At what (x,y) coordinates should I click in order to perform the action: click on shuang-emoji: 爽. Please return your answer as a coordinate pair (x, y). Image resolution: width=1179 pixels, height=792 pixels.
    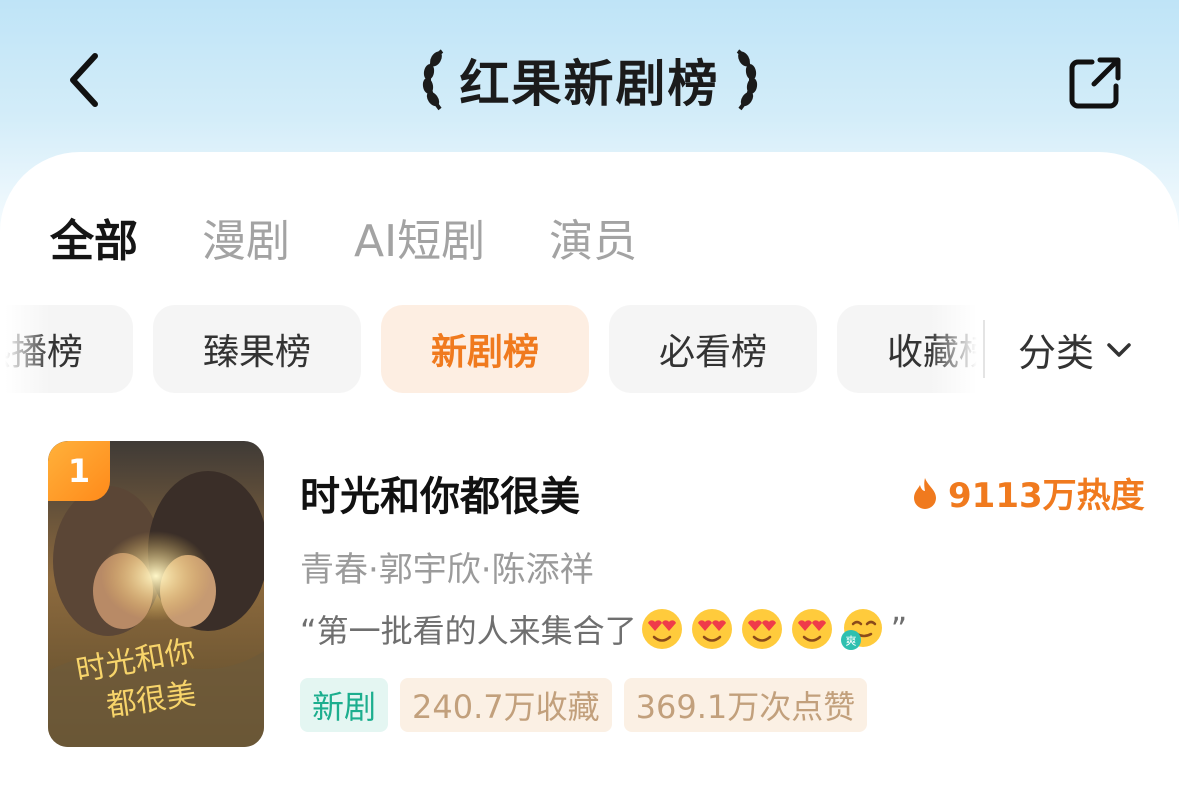
    Looking at the image, I should click on (861, 629).